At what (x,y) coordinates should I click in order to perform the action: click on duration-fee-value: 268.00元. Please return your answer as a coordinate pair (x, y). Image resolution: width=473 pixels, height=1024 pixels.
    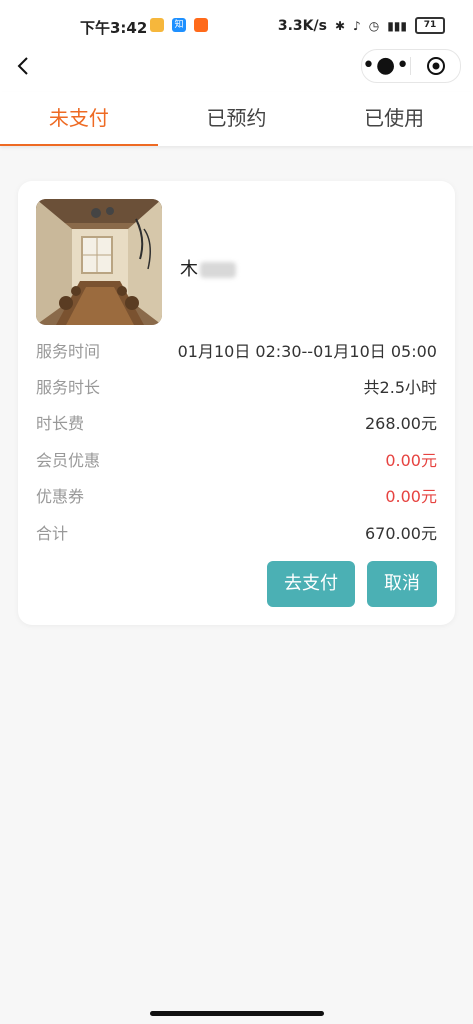
    Looking at the image, I should click on (401, 423).